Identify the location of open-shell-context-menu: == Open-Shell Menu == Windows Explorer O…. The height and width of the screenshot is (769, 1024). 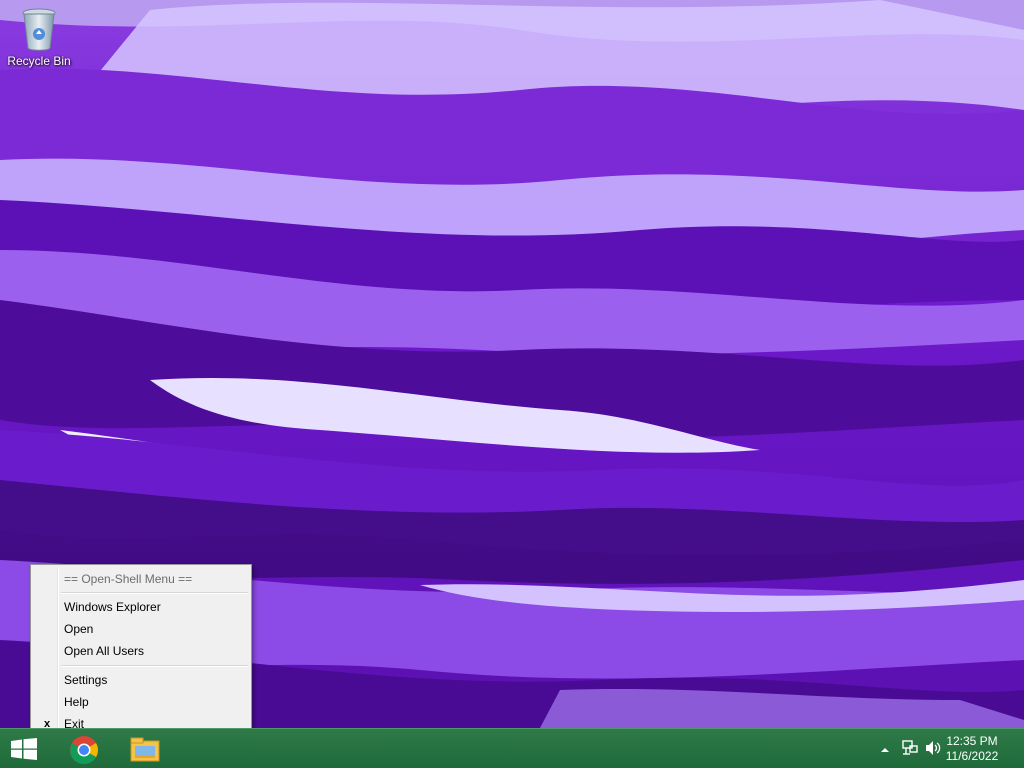
(141, 646).